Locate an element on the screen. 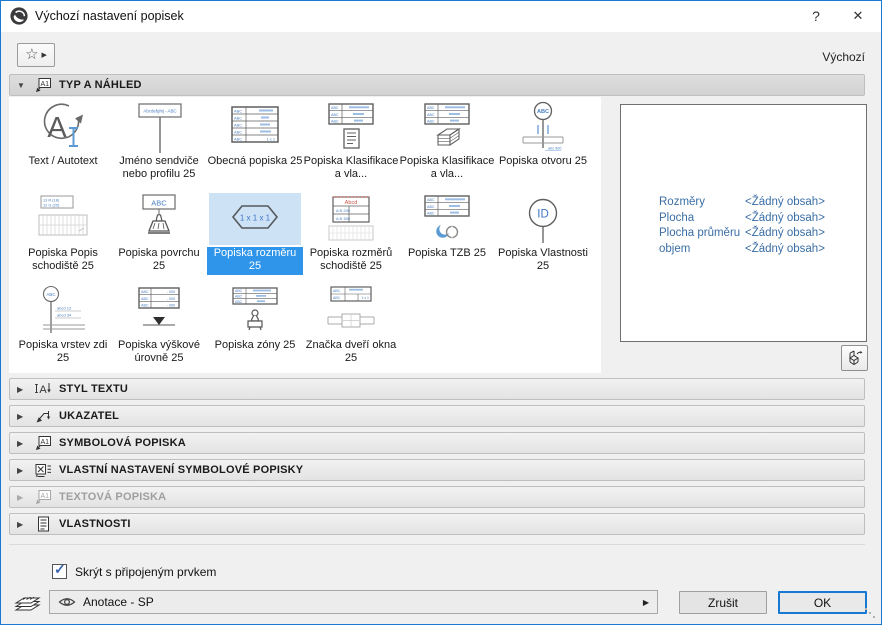 The image size is (882, 625). svg-text: Abcd is located at coordinates (351, 203).